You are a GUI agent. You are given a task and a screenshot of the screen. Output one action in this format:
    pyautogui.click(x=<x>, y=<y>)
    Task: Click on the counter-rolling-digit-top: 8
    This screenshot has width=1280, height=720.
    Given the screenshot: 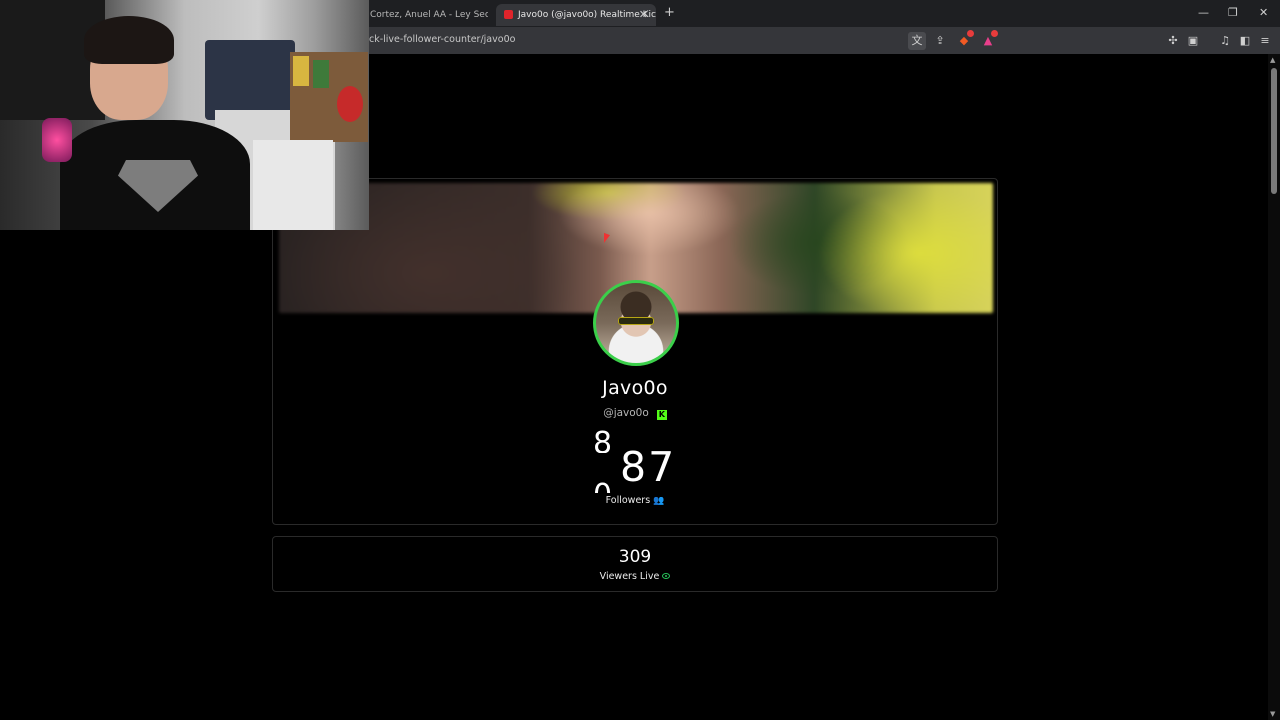 What is the action you would take?
    pyautogui.click(x=603, y=441)
    